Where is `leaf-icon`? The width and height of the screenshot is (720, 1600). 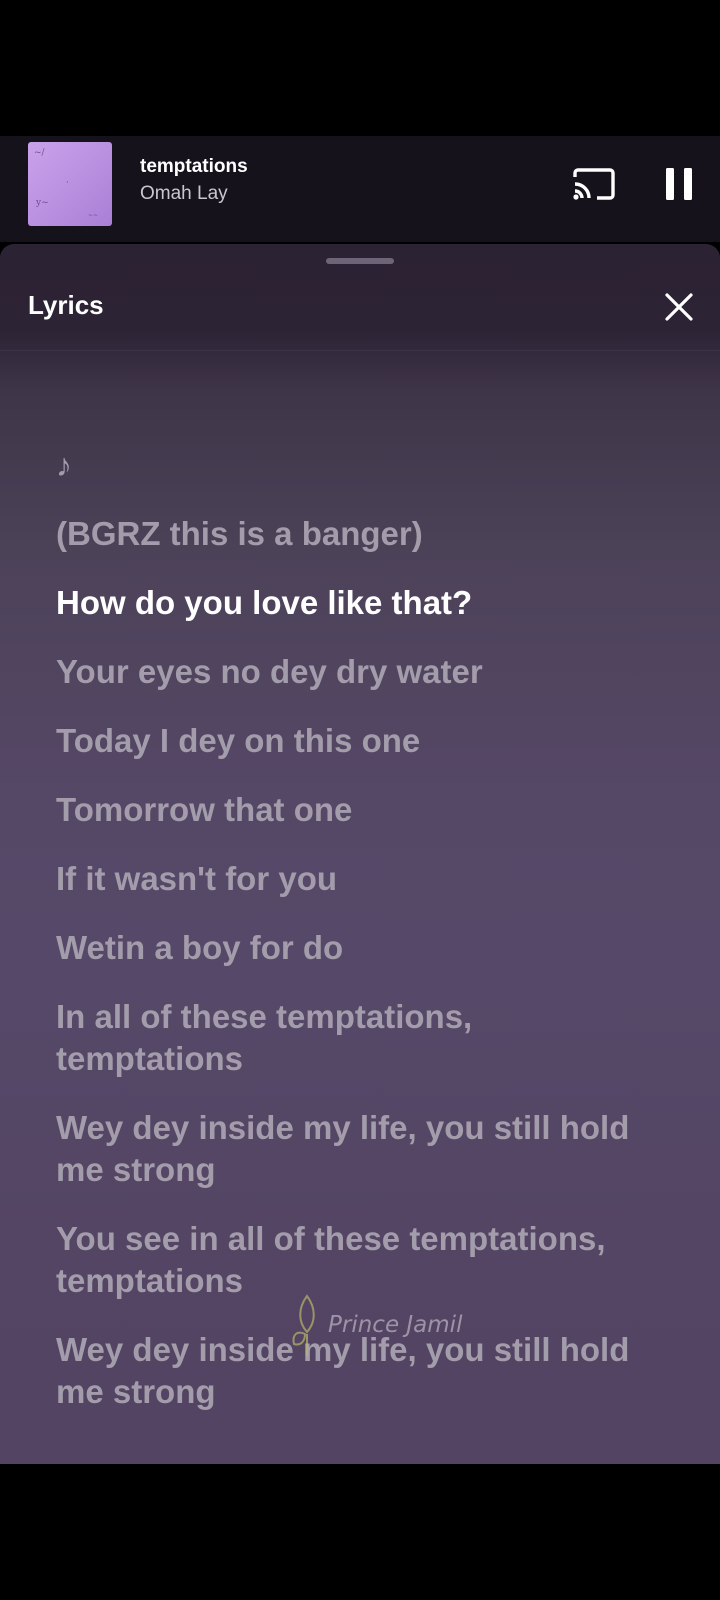 leaf-icon is located at coordinates (303, 1325).